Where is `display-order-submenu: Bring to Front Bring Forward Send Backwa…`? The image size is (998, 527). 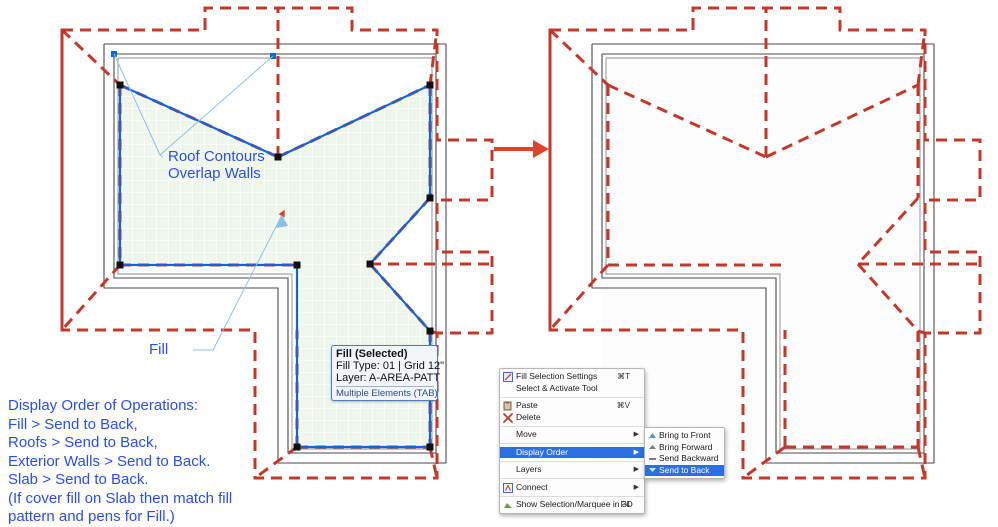
display-order-submenu: Bring to Front Bring Forward Send Backwa… is located at coordinates (684, 453).